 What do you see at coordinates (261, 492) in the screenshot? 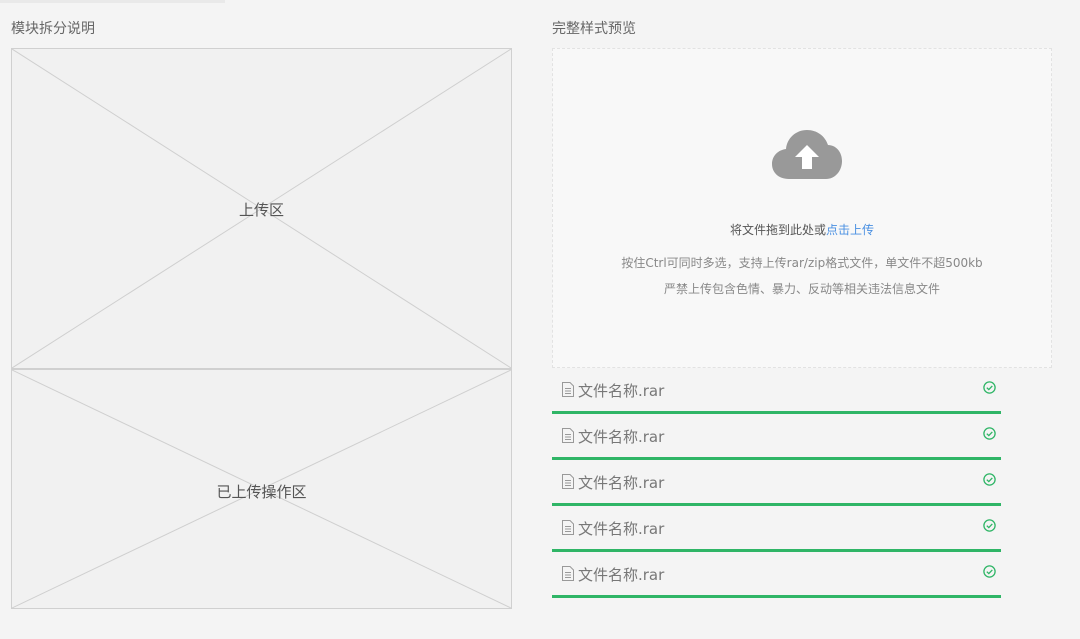
I see `uploaded-ops-label: 已上传操作区` at bounding box center [261, 492].